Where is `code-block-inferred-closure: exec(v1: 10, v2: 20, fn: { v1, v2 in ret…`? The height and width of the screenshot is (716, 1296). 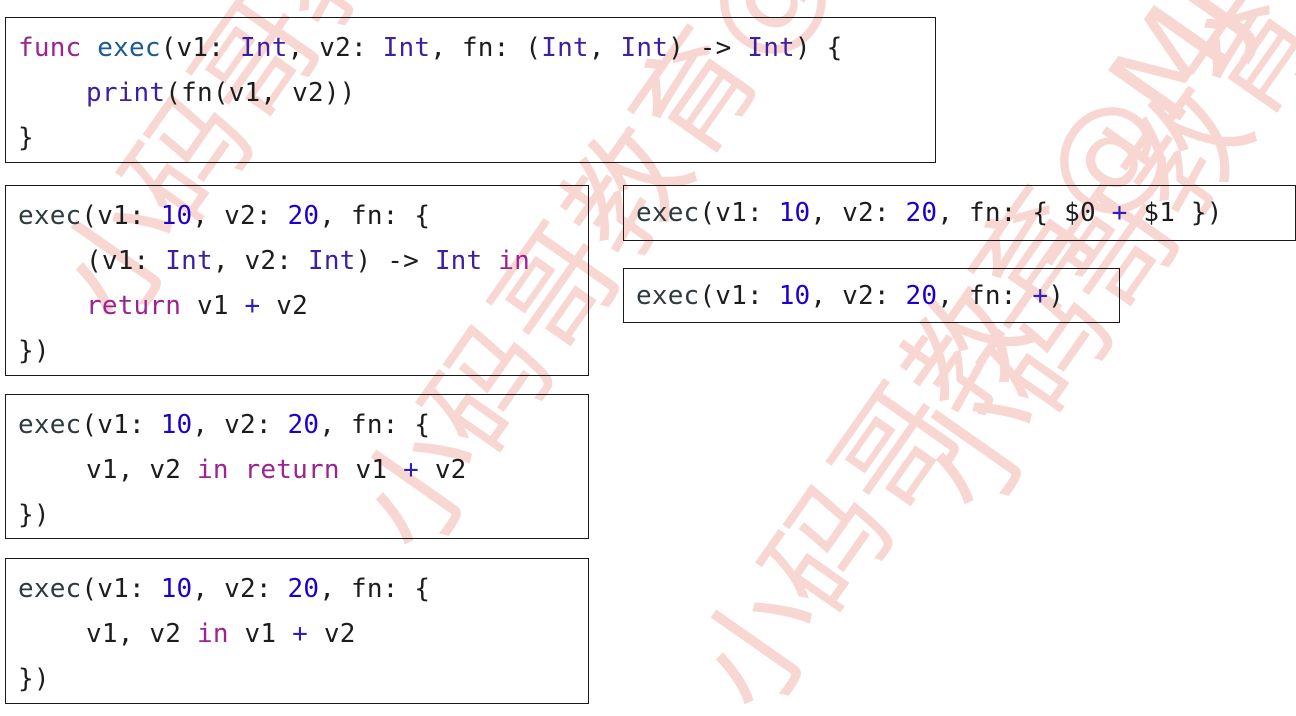
code-block-inferred-closure: exec(v1: 10, v2: 20, fn: { v1, v2 in ret… is located at coordinates (297, 466).